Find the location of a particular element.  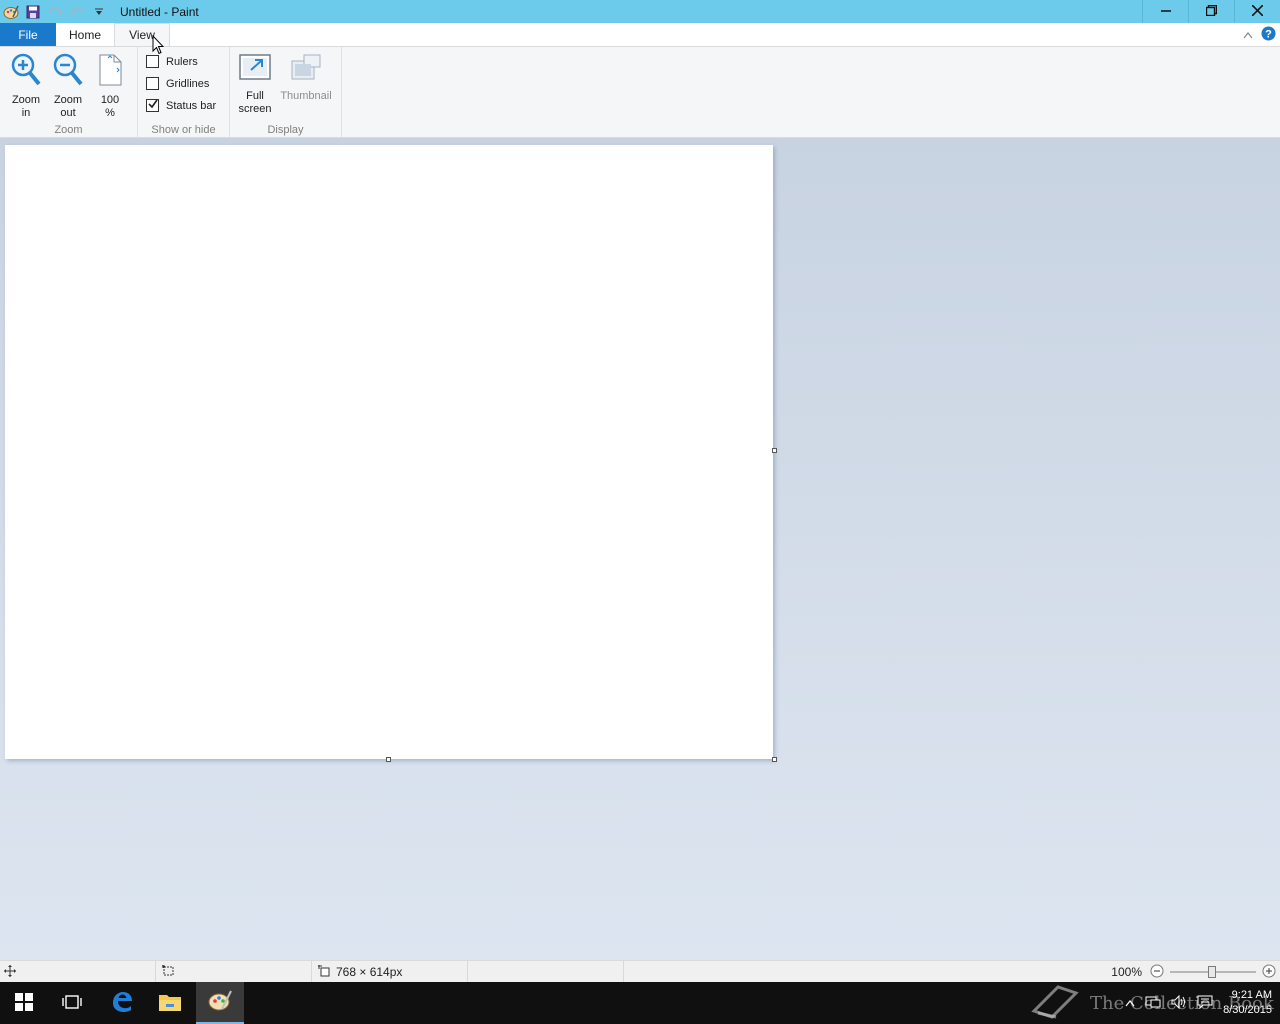

system-tray: 9:21 AM 8/30/2015 is located at coordinates (1198, 1003).